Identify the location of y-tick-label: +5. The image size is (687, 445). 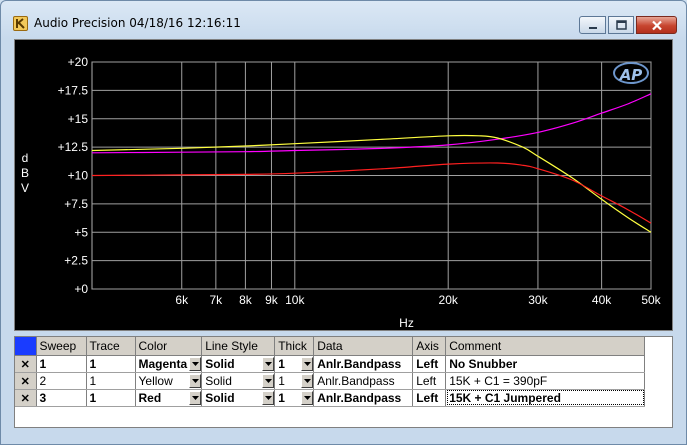
(81, 232).